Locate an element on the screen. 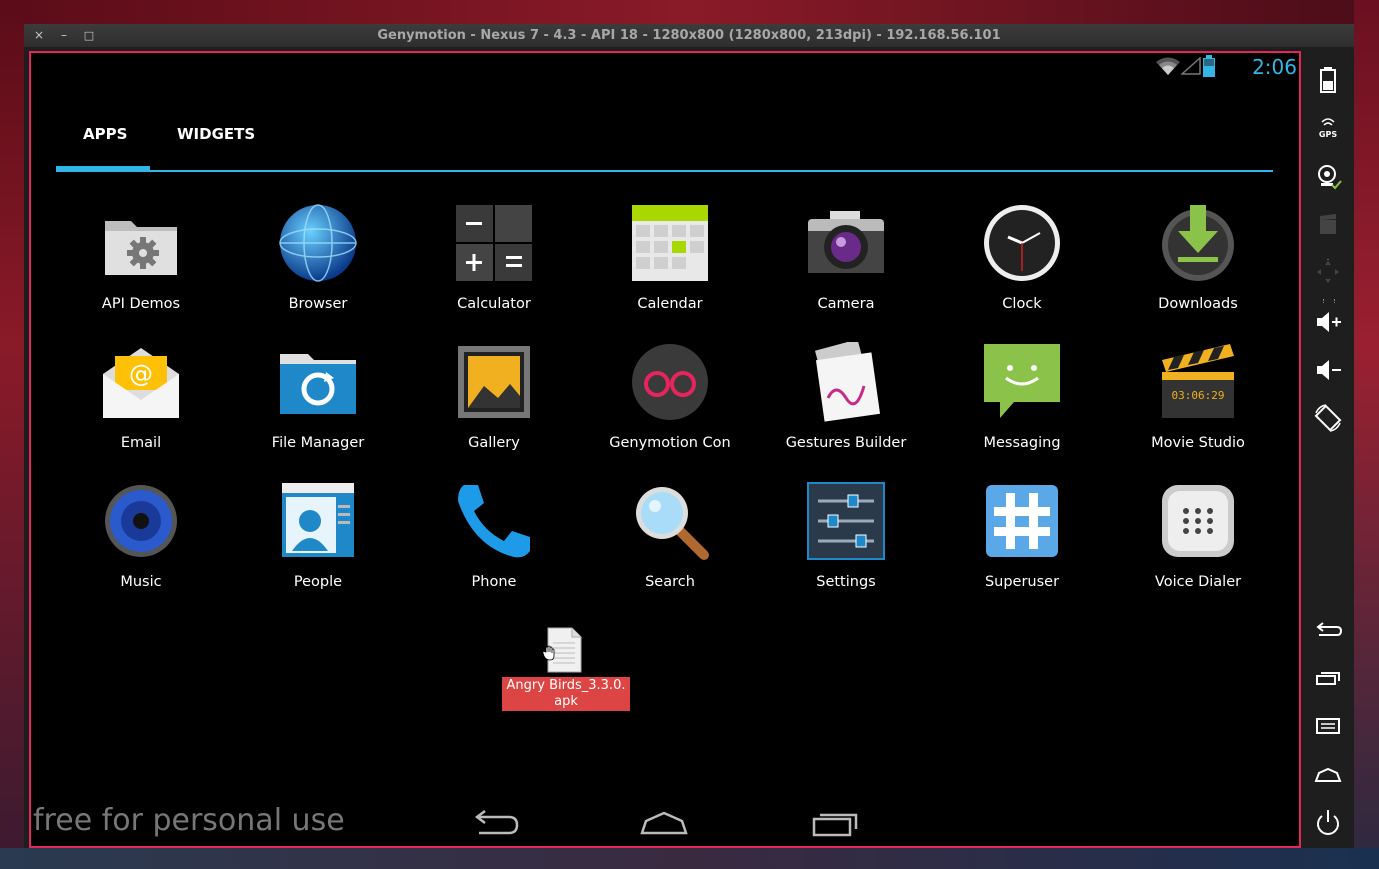  genymotion-icon is located at coordinates (670, 382).